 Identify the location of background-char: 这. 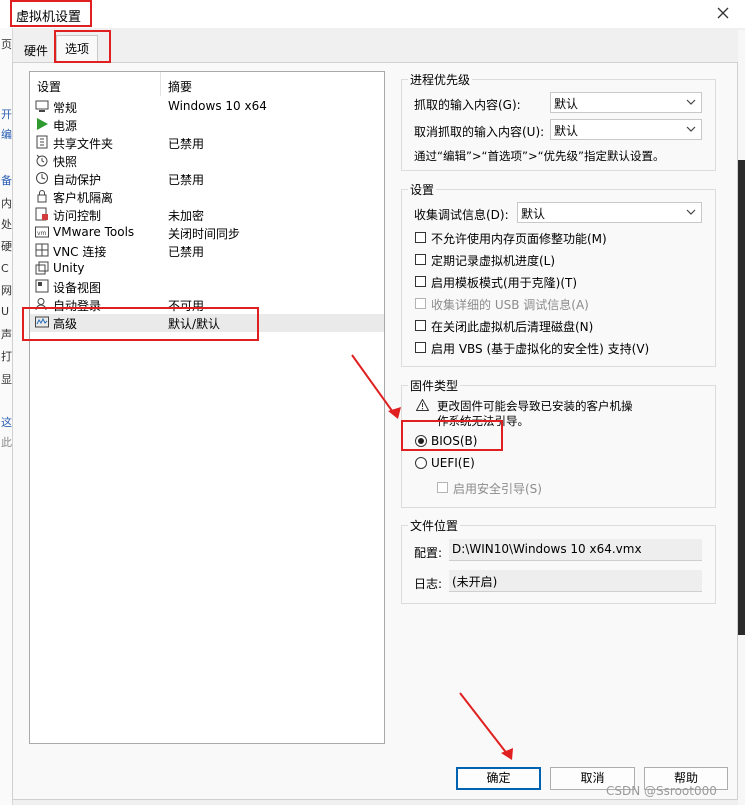
(6, 422).